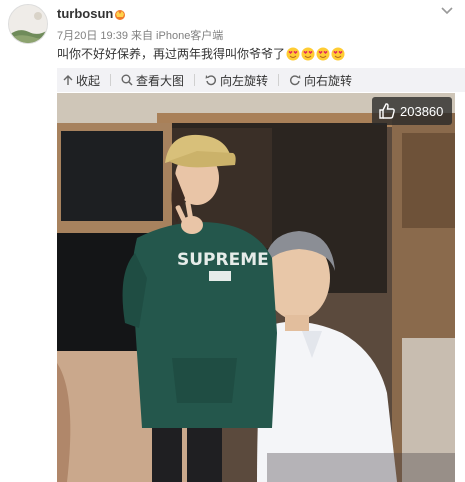 This screenshot has height=482, width=465. What do you see at coordinates (68, 79) in the screenshot?
I see `arrow-up-icon` at bounding box center [68, 79].